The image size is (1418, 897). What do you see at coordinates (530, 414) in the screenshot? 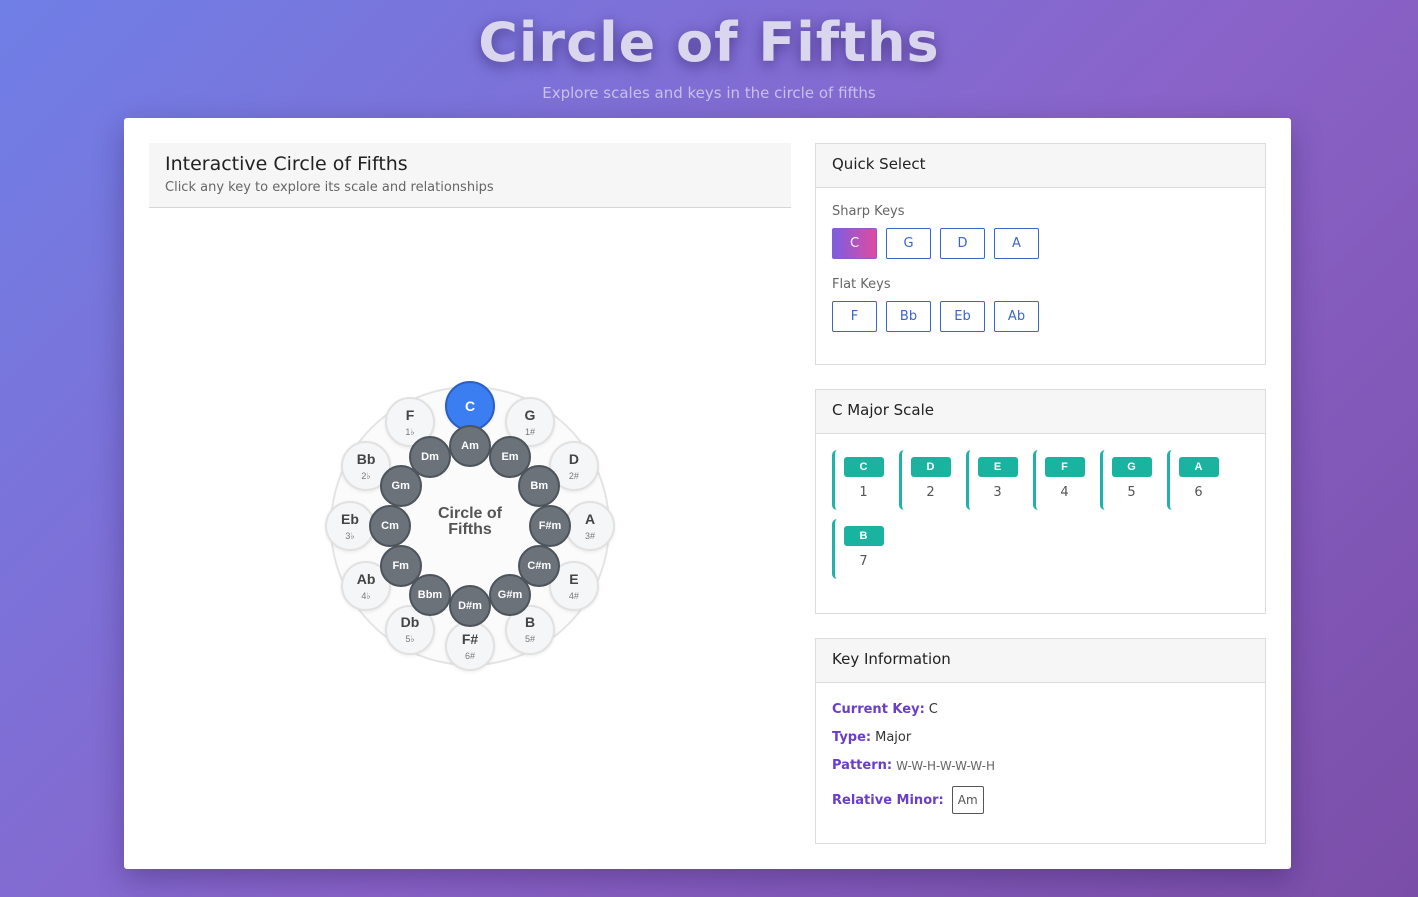
I see `major-key-name: G` at bounding box center [530, 414].